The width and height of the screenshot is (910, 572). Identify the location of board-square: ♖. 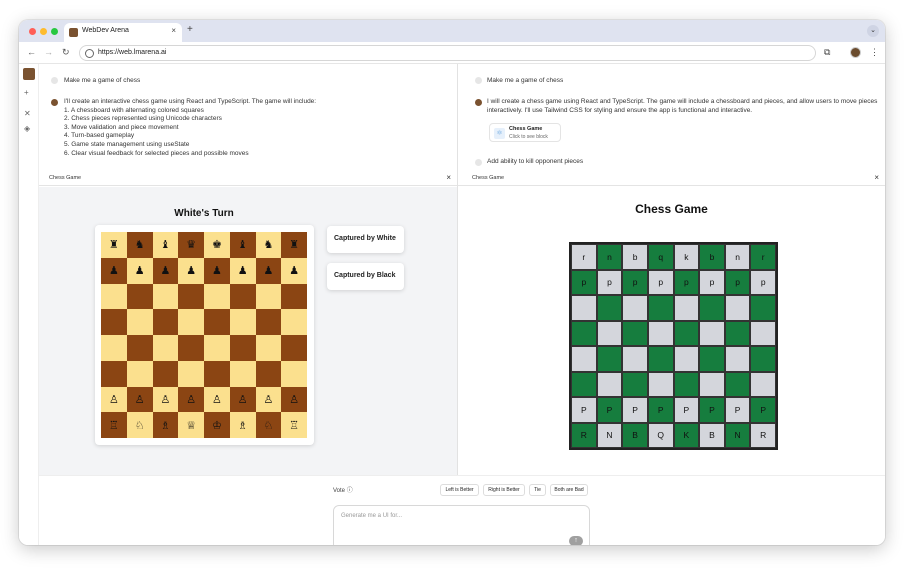
(294, 425).